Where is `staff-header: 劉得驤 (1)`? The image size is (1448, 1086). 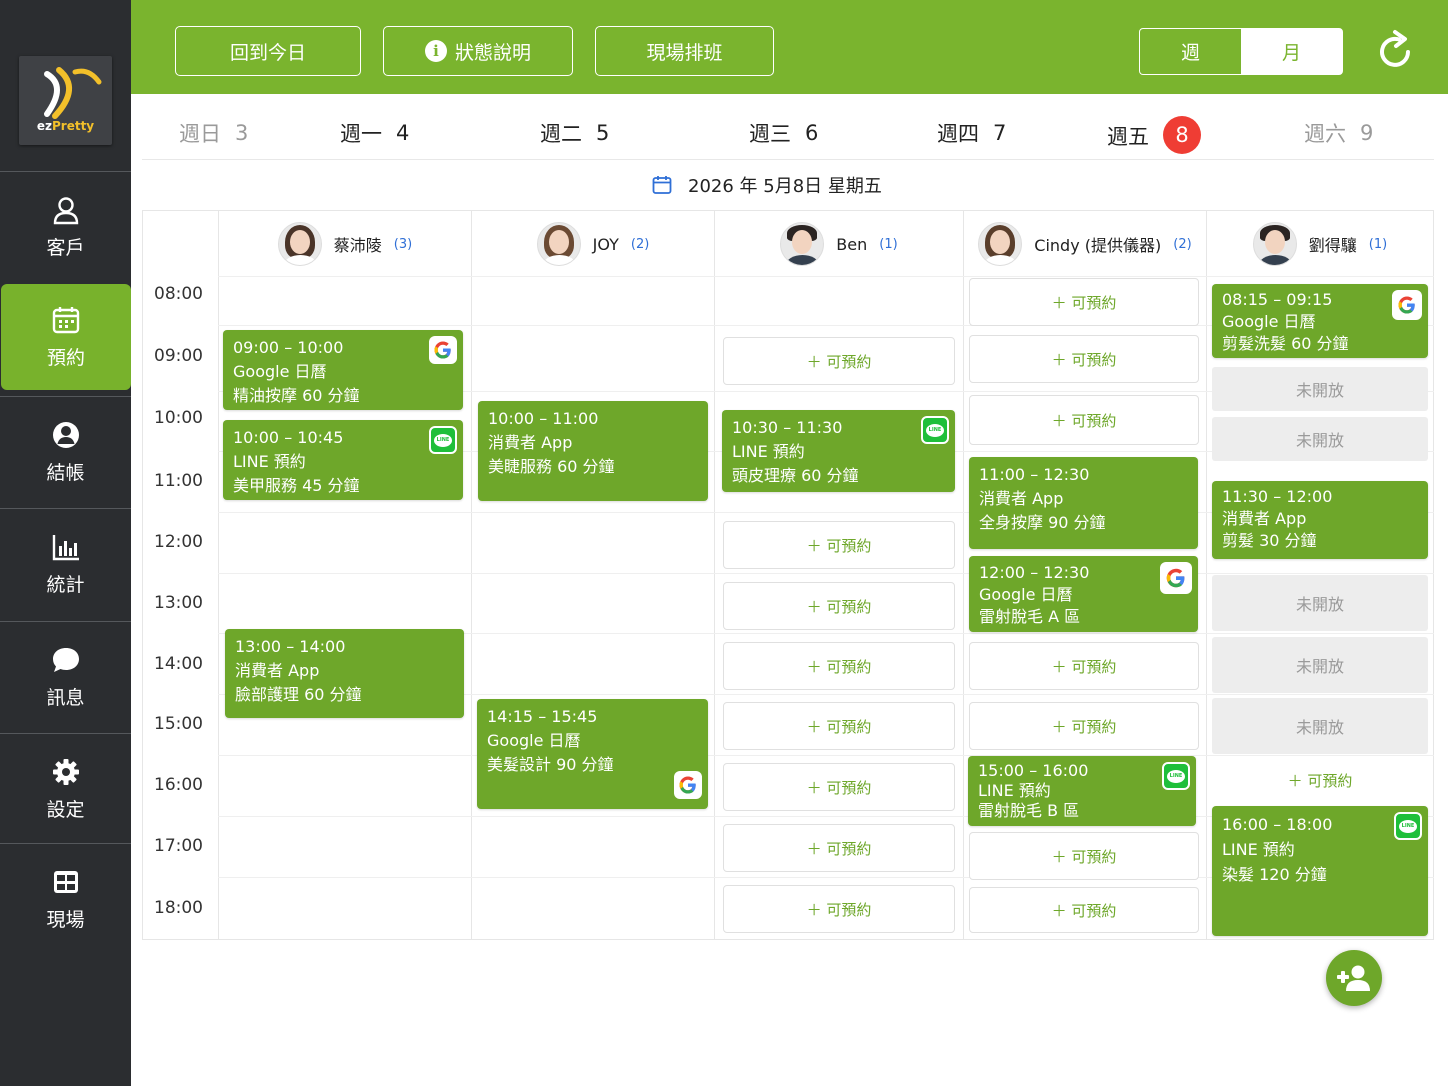 staff-header: 劉得驤 (1) is located at coordinates (1320, 244).